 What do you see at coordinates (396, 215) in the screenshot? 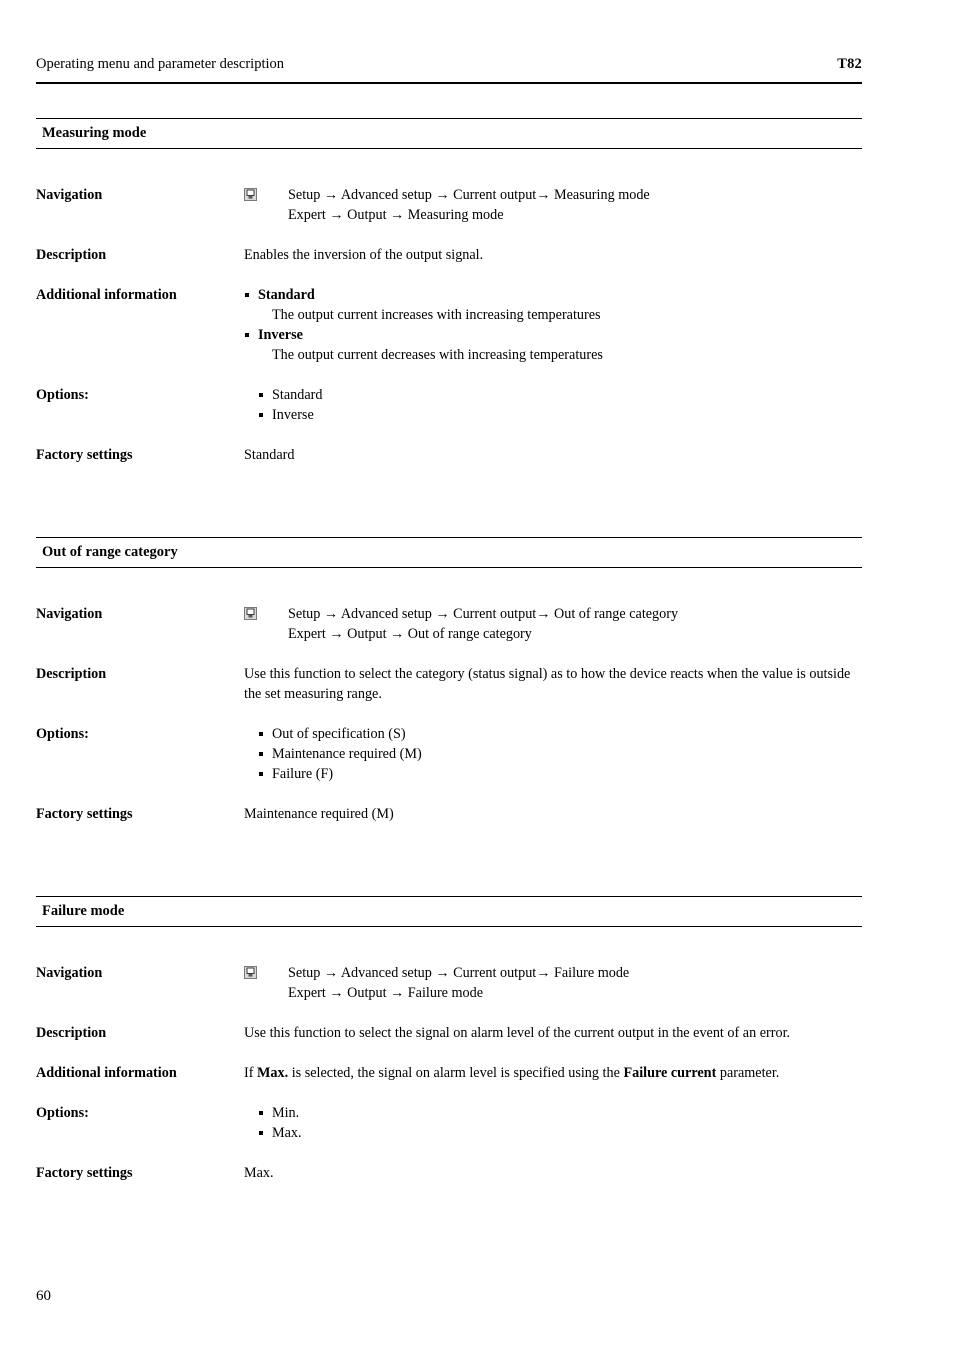
I see `navigation-path: Expert → Output → Measuring mode` at bounding box center [396, 215].